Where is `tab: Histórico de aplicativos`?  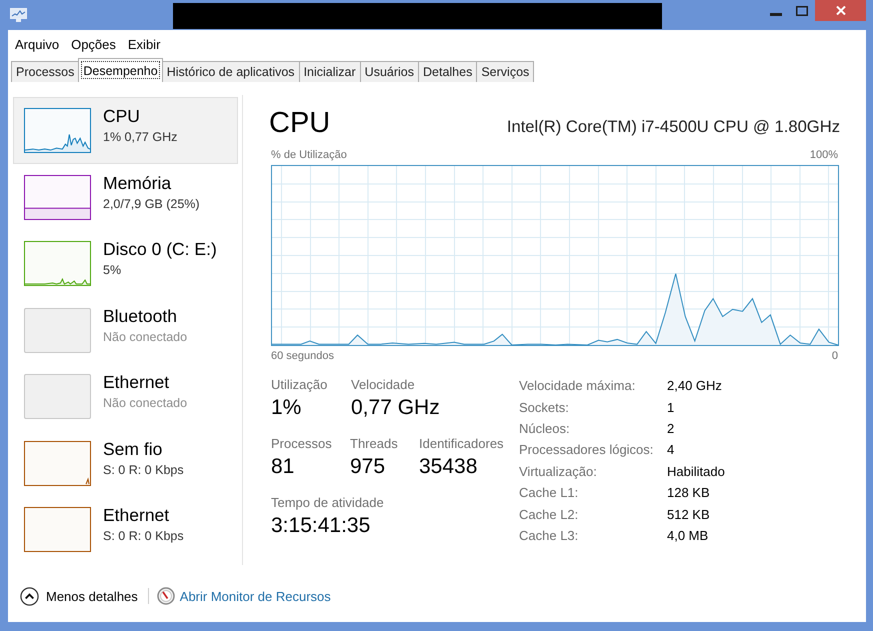 tab: Histórico de aplicativos is located at coordinates (231, 71).